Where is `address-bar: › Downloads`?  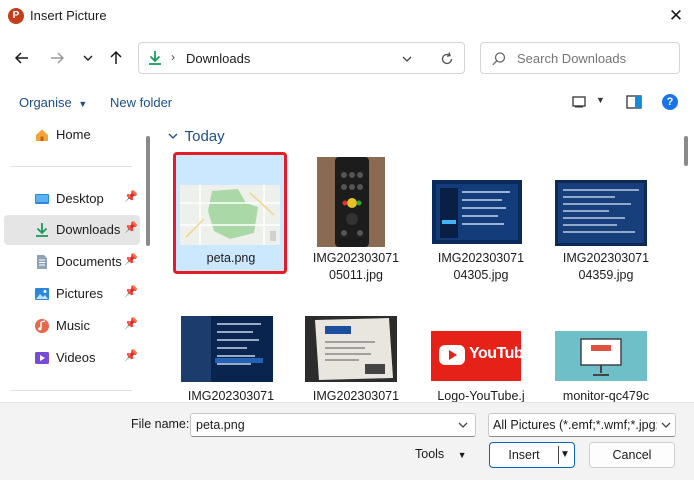 address-bar: › Downloads is located at coordinates (301, 58).